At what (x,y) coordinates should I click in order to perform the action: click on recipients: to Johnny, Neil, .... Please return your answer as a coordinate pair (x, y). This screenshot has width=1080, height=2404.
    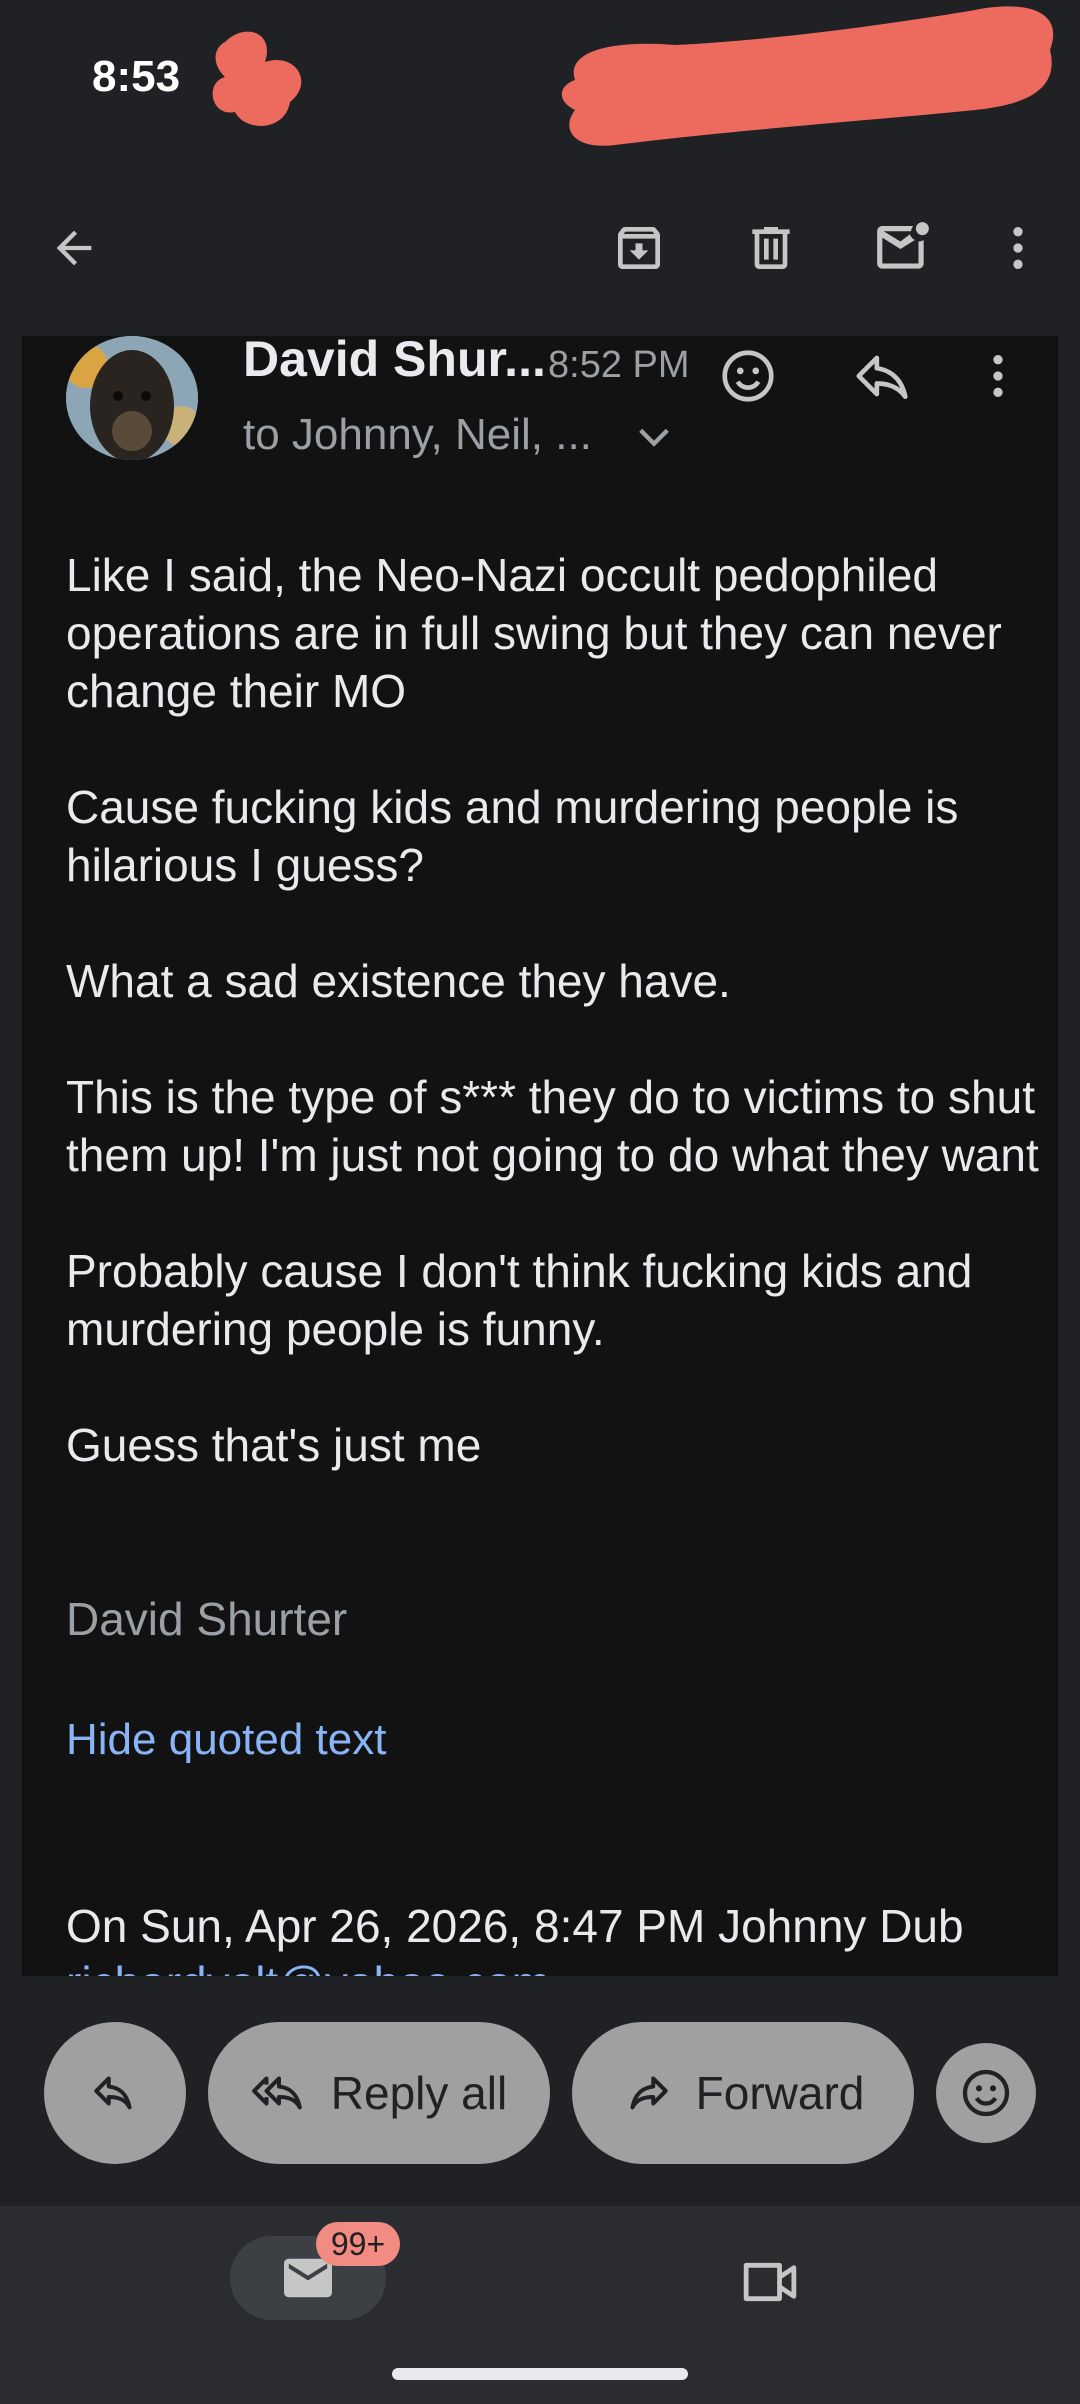
    Looking at the image, I should click on (417, 435).